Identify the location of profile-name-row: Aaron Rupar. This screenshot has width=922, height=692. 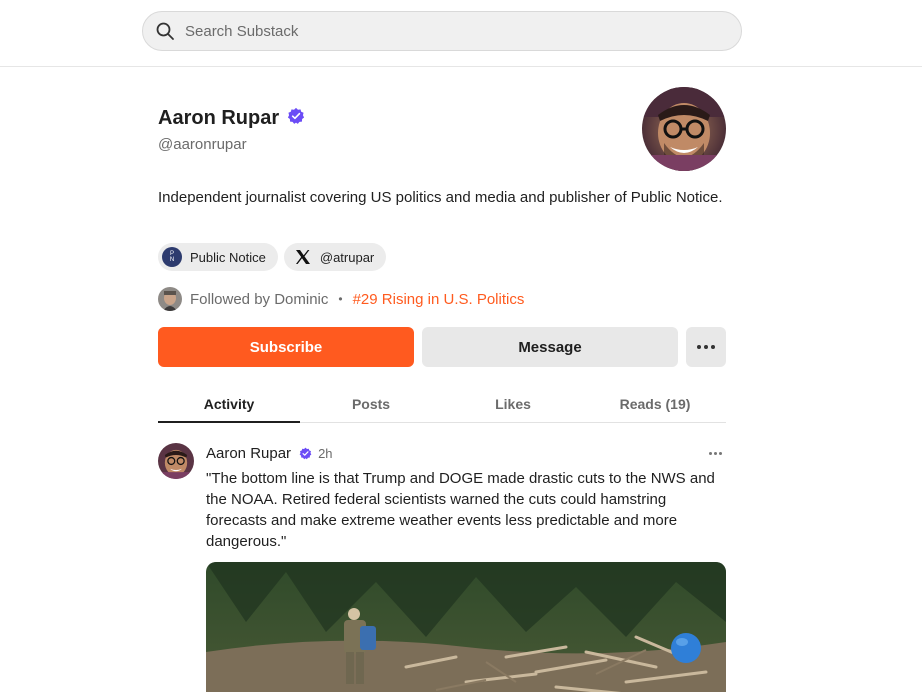
(231, 118).